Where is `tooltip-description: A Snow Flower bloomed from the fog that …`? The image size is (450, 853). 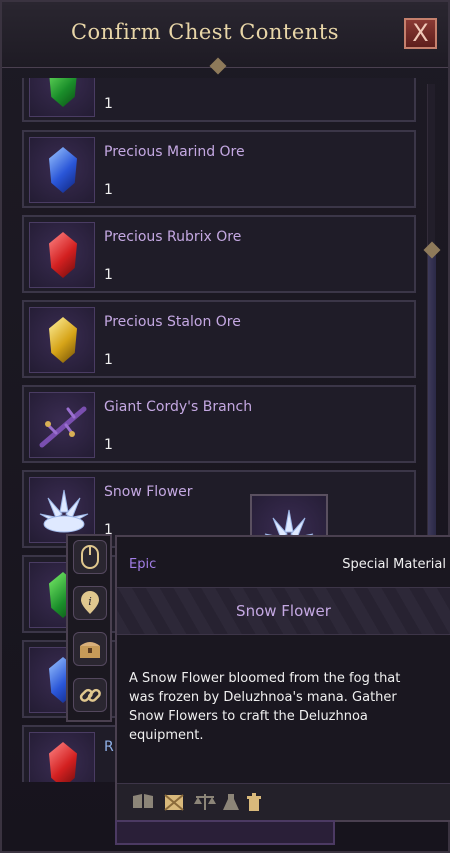
tooltip-description: A Snow Flower bloomed from the fog that … is located at coordinates (265, 707).